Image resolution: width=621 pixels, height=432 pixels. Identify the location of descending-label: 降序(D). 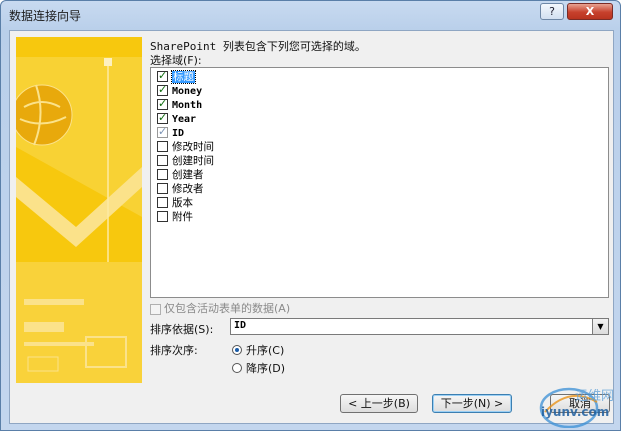
(266, 368).